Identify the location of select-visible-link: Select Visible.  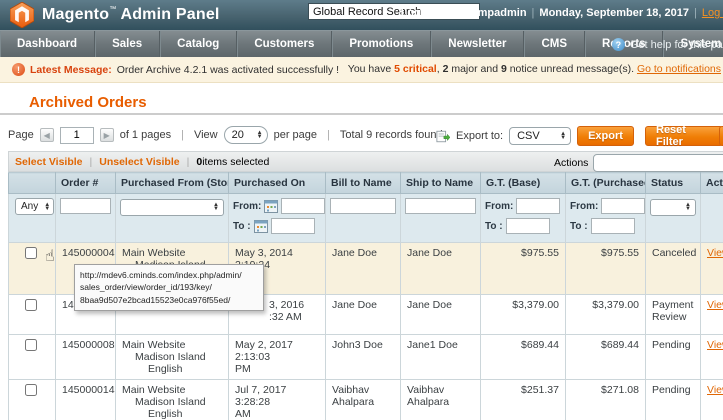
(49, 162).